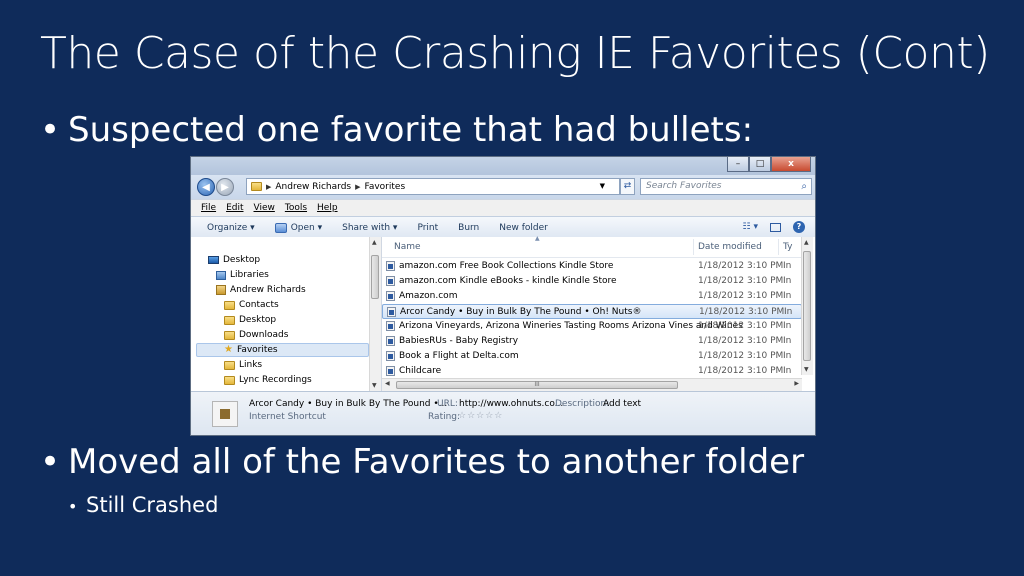 This screenshot has width=1024, height=576. Describe the element at coordinates (427, 228) in the screenshot. I see `print-button: Print` at that location.